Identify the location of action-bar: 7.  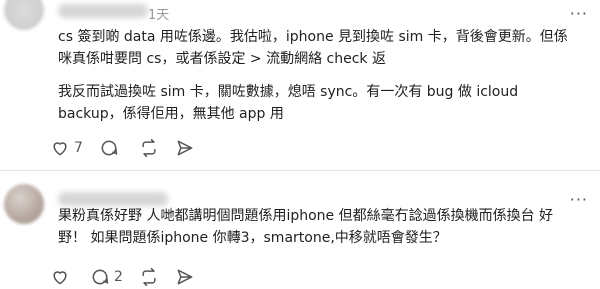
(122, 148).